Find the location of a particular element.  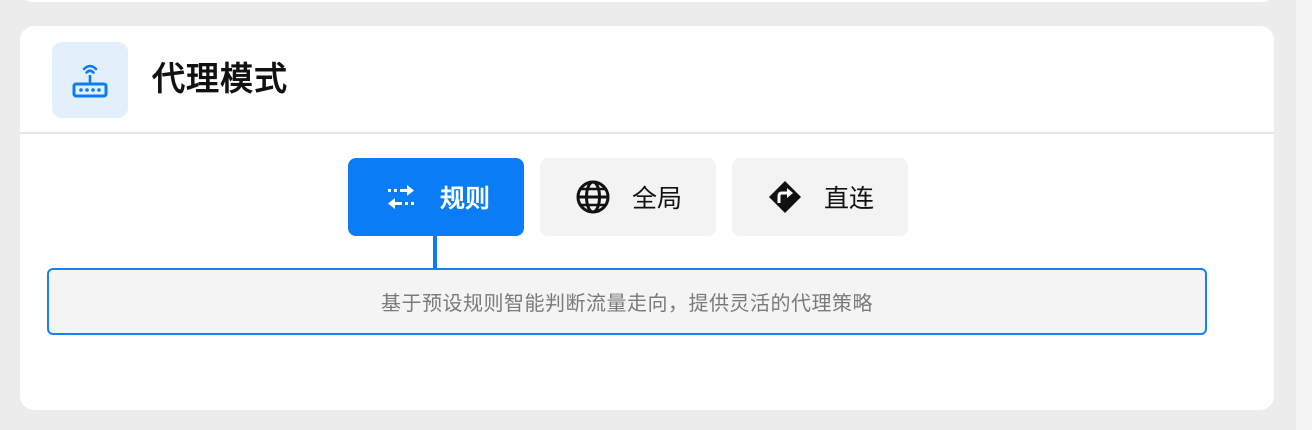

mode-selector: 规则 全局 直连 is located at coordinates (628, 197).